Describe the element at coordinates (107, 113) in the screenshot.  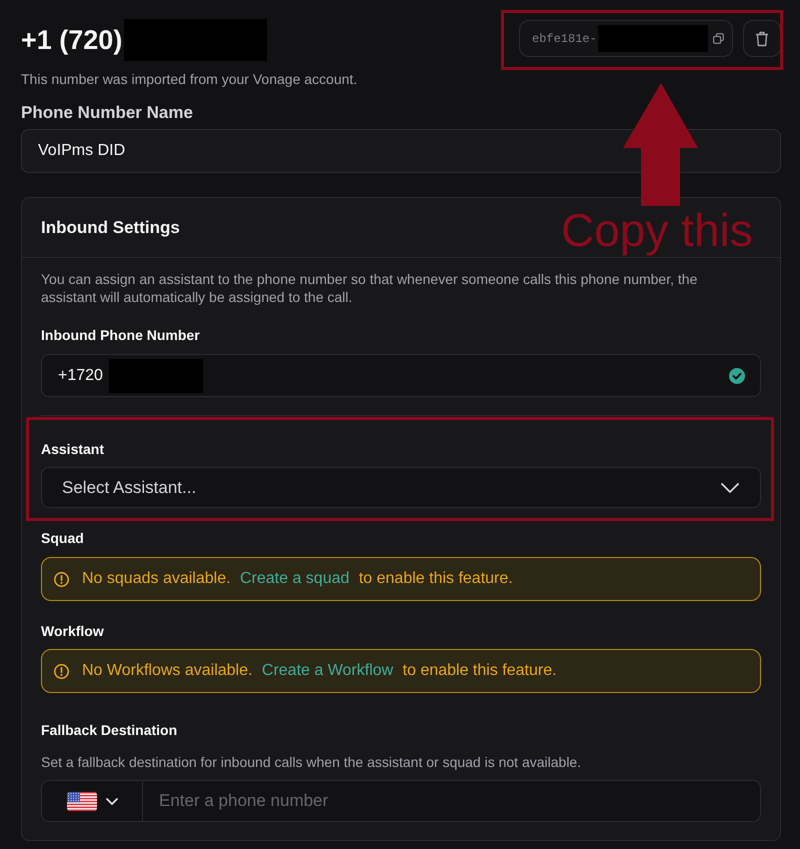
I see `field-label: Phone Number Name` at that location.